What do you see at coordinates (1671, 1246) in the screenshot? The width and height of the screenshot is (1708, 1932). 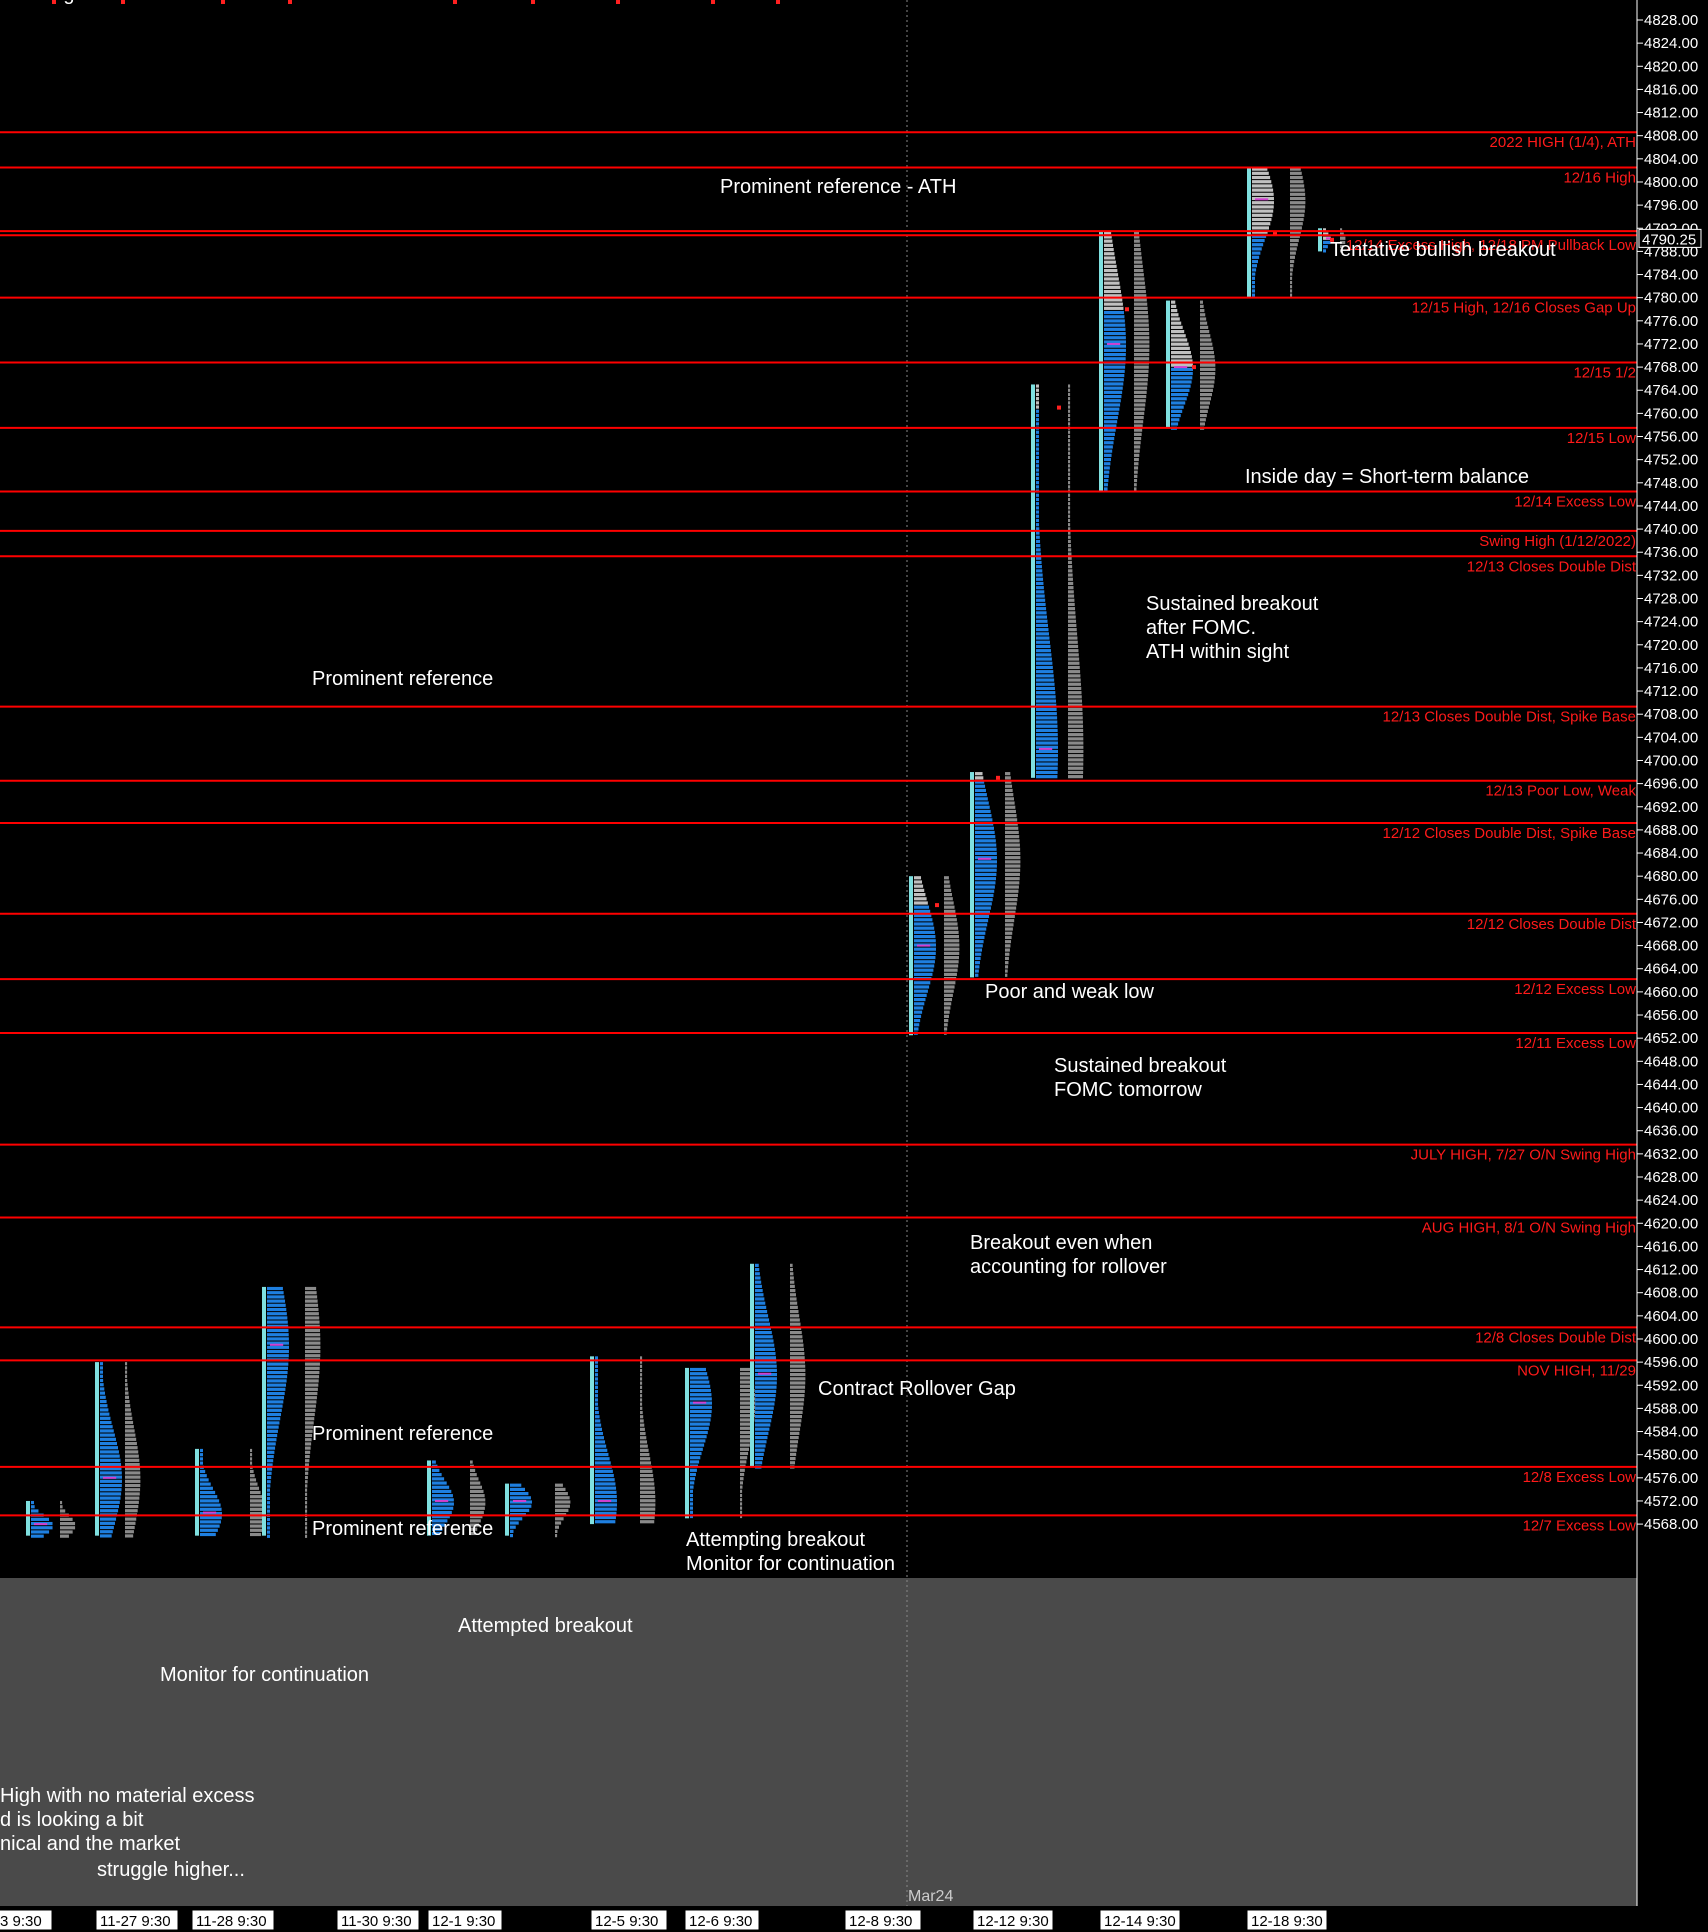 I see `y-tick-label: 4616.00` at bounding box center [1671, 1246].